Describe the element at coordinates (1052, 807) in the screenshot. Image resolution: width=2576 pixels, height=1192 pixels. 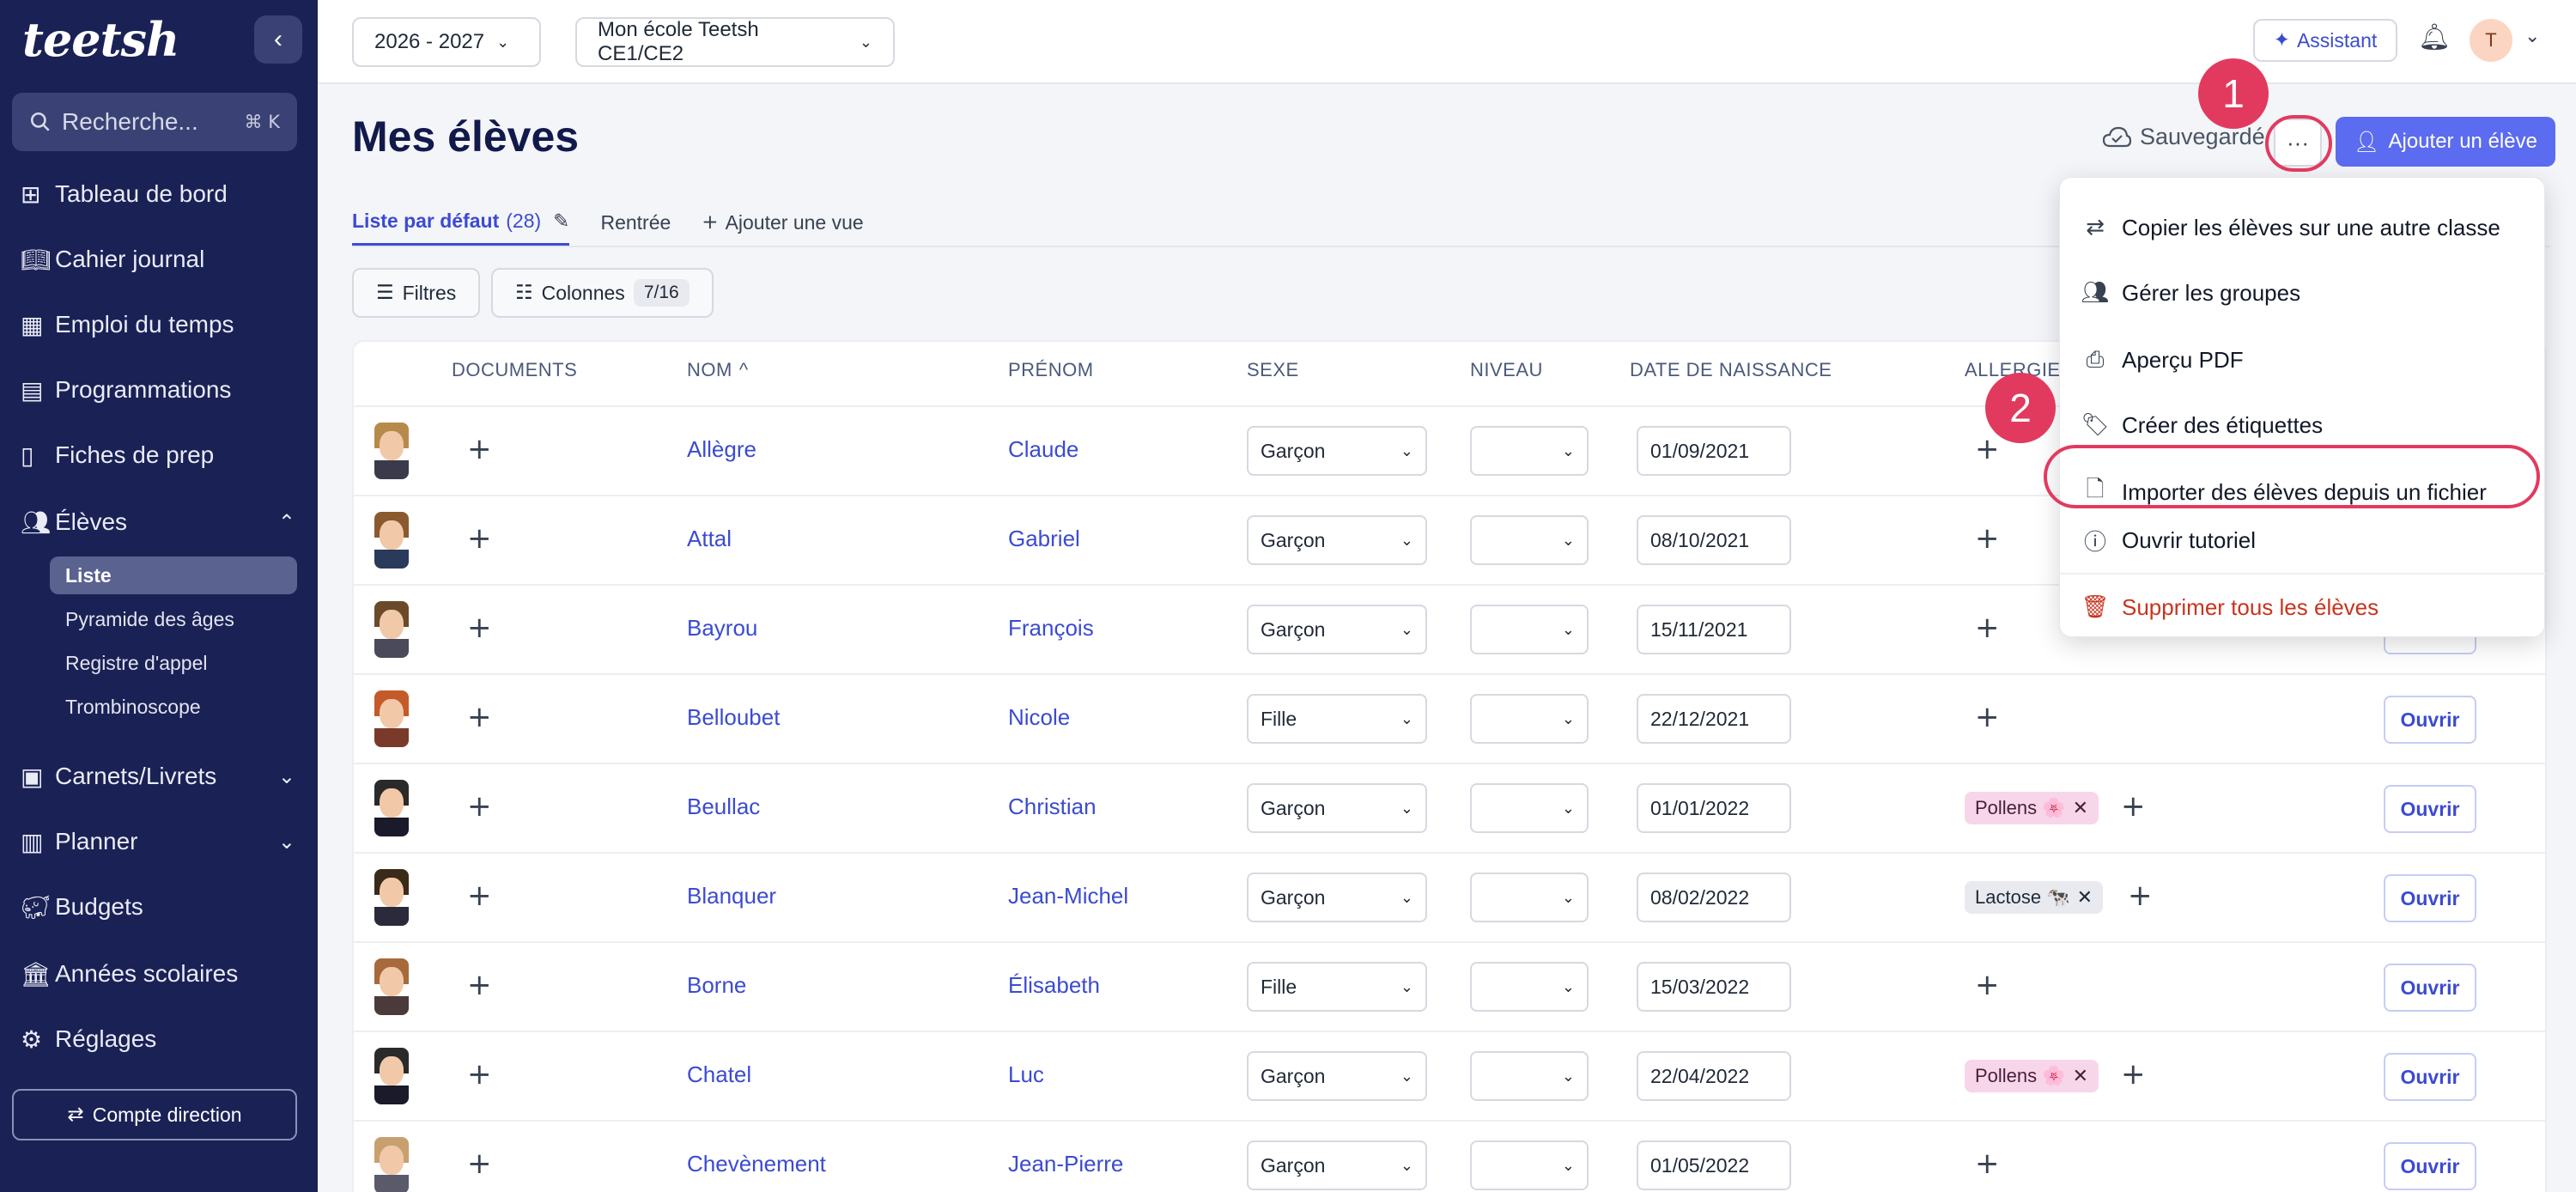
I see `student-first-name: Christian` at that location.